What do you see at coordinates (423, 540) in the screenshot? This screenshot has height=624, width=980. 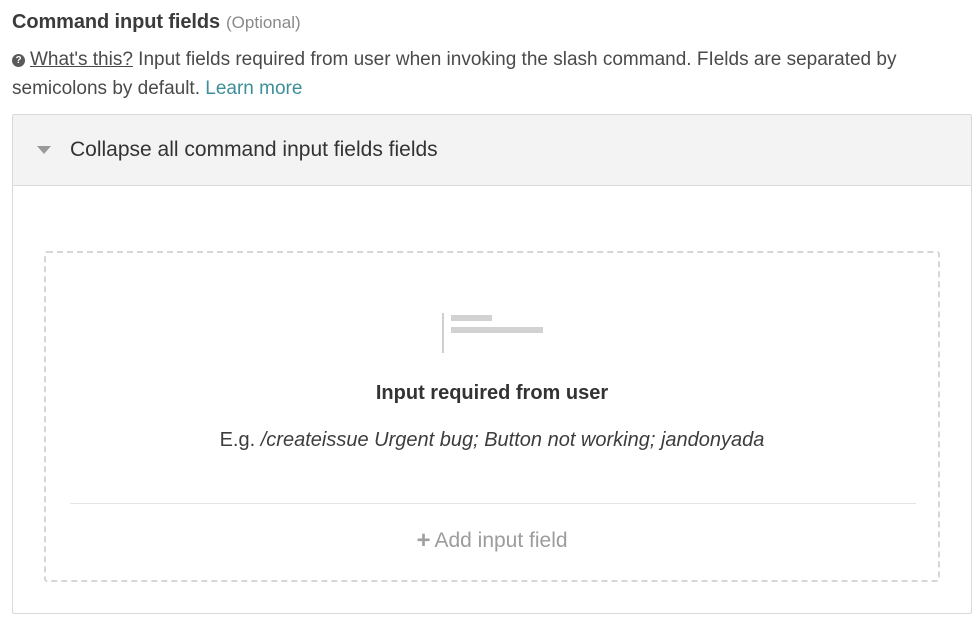 I see `plus-icon: +` at bounding box center [423, 540].